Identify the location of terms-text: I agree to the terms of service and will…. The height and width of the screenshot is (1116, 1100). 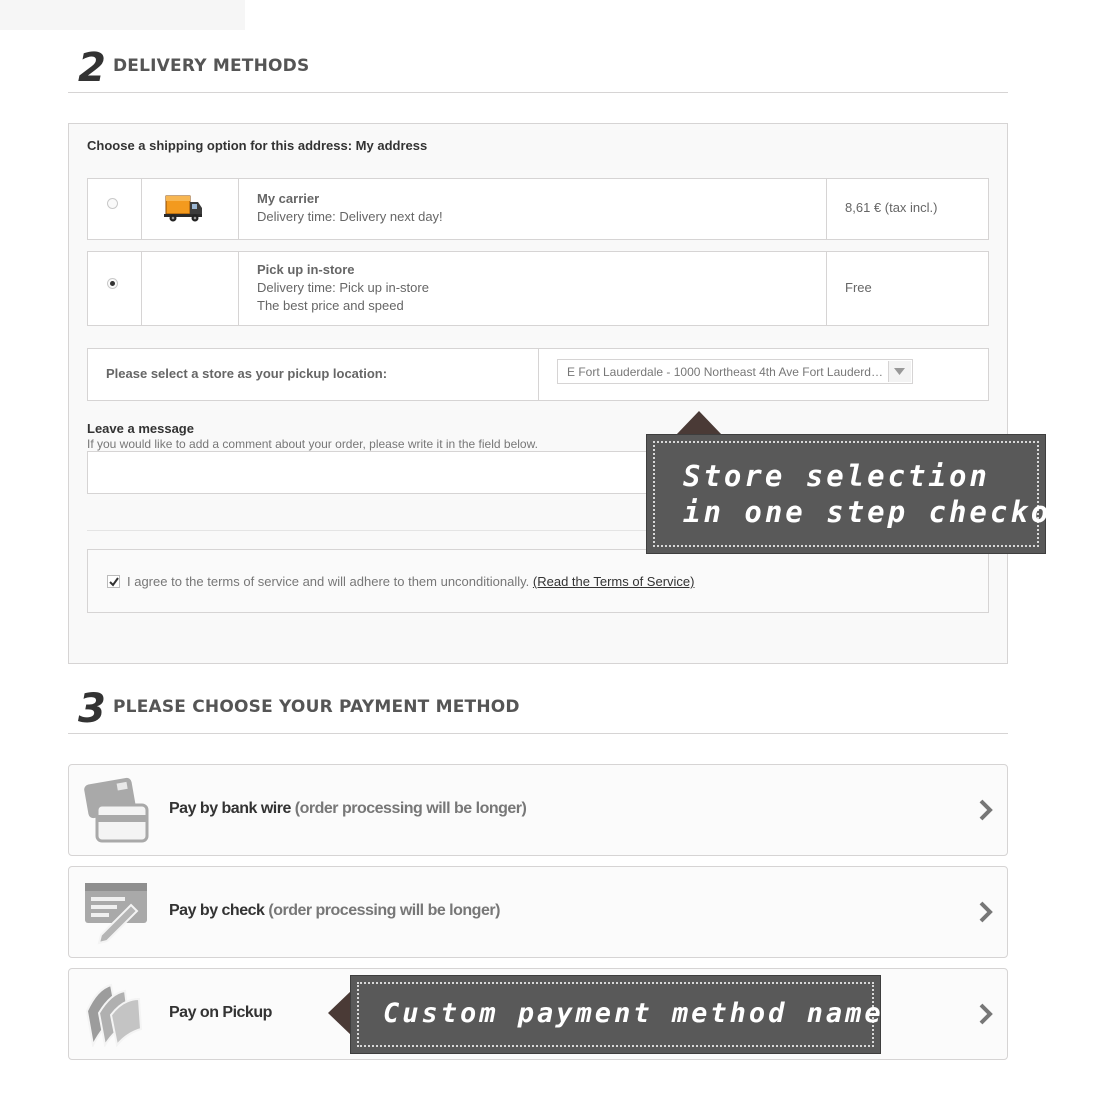
(411, 581).